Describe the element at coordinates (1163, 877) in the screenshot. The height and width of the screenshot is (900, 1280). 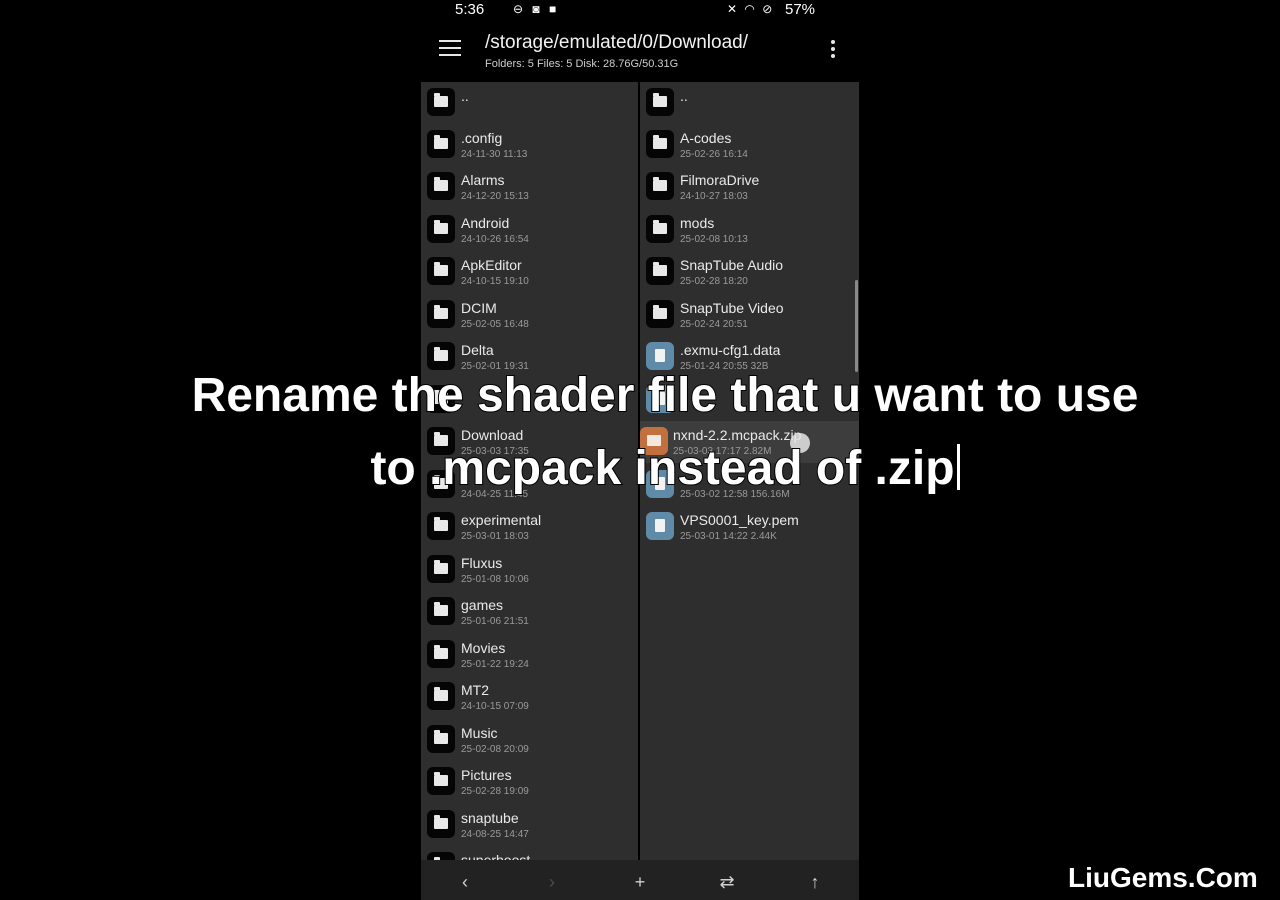
I see `watermark: LiuGems.Com` at that location.